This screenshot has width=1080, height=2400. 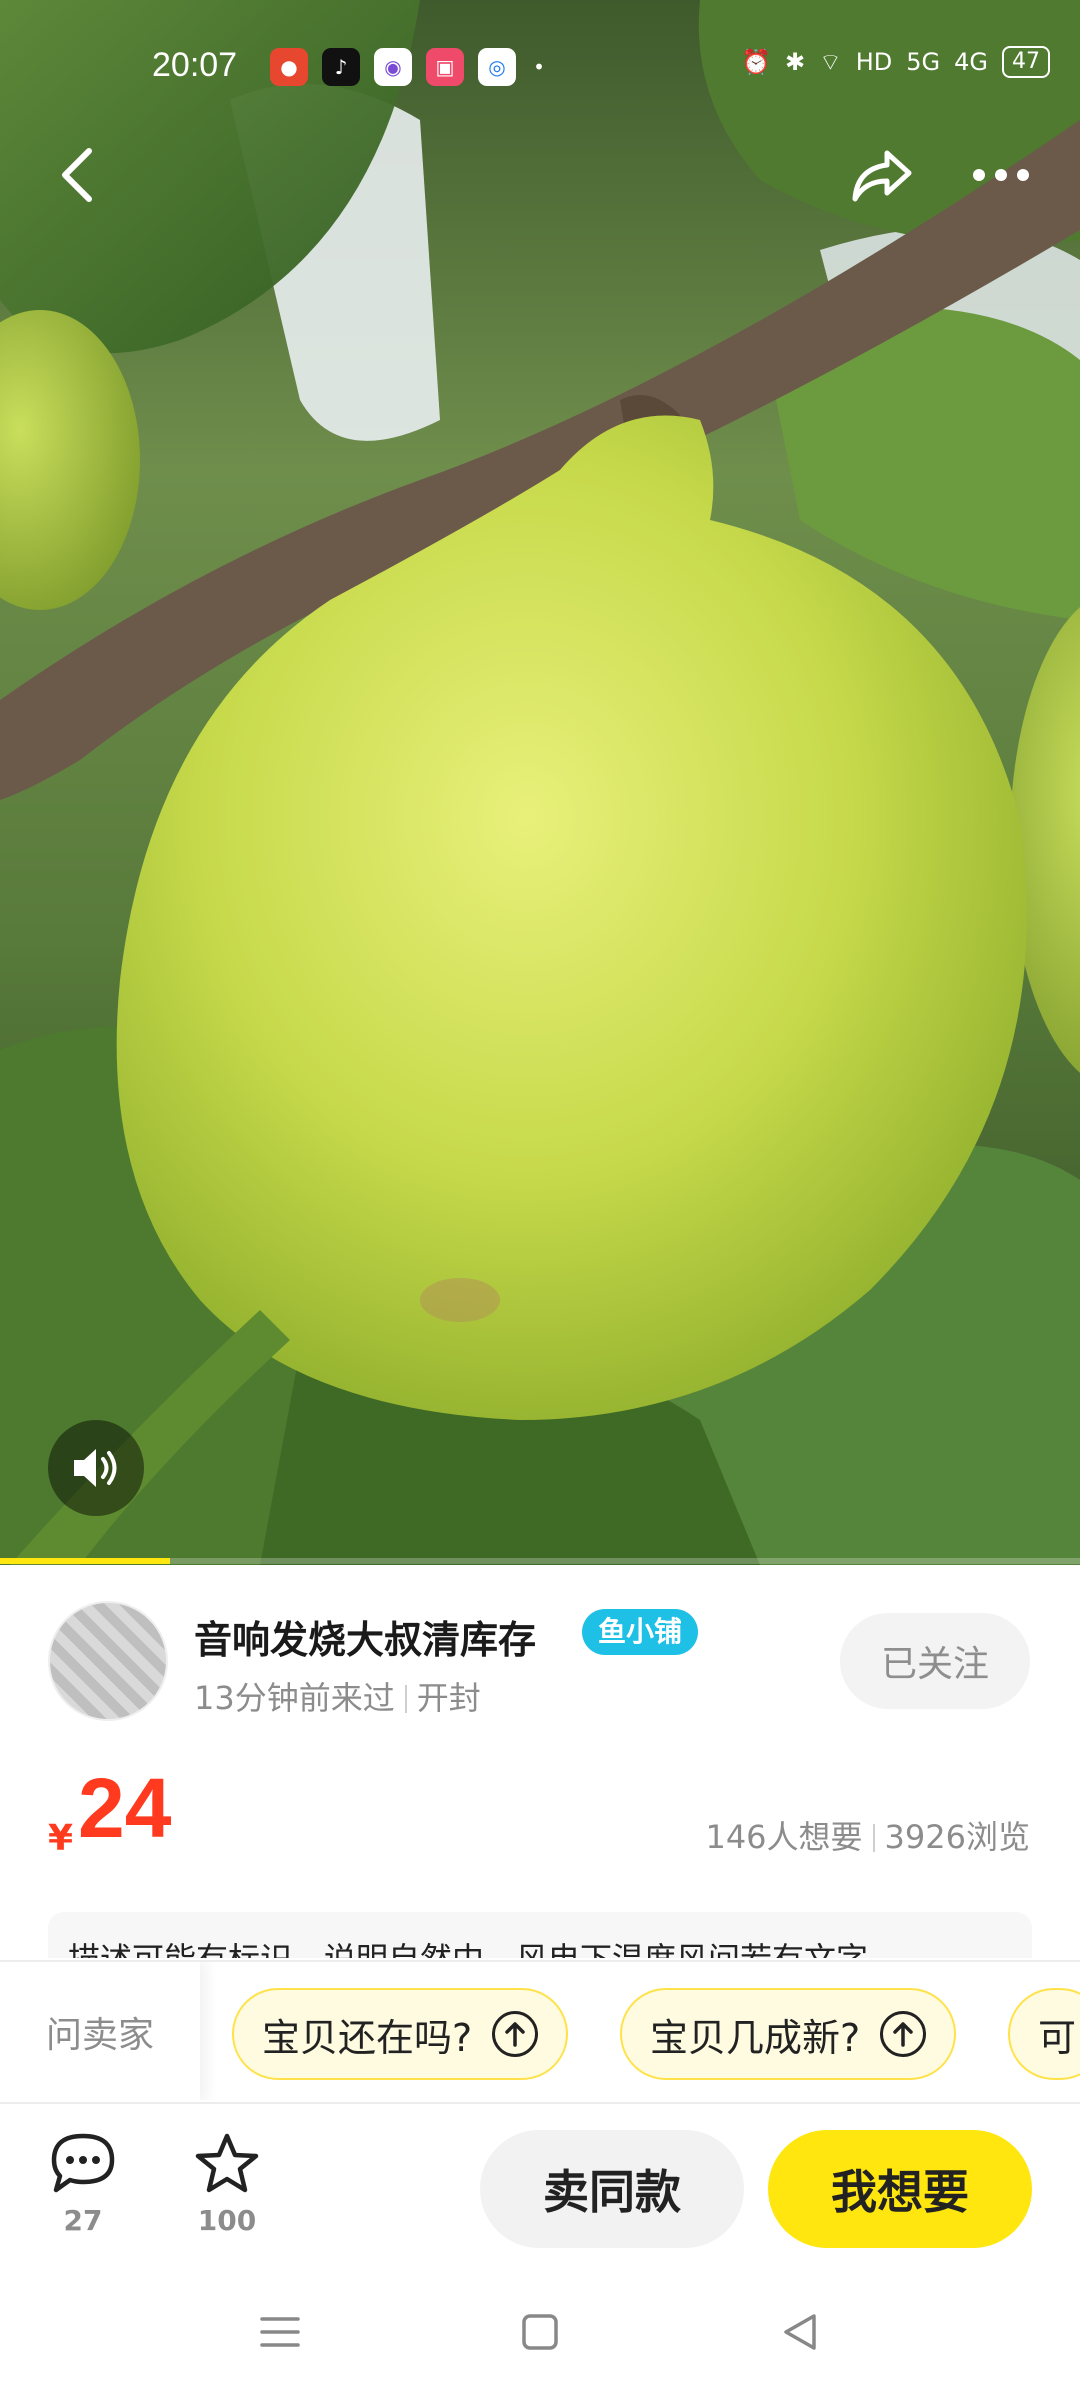 What do you see at coordinates (445, 67) in the screenshot?
I see `video-app-icon: ▣` at bounding box center [445, 67].